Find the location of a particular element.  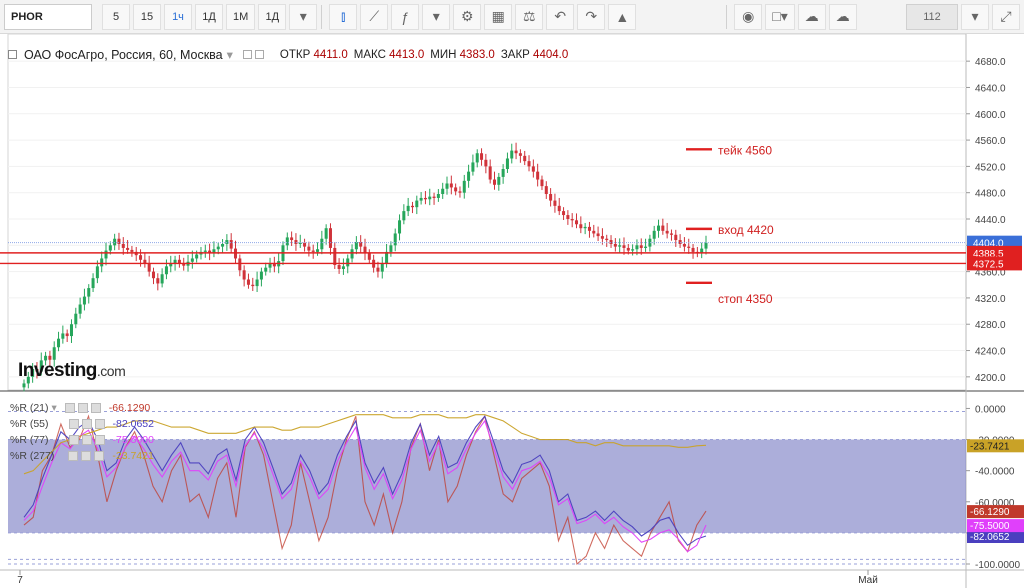

time-tick-label: Май is located at coordinates (868, 580).